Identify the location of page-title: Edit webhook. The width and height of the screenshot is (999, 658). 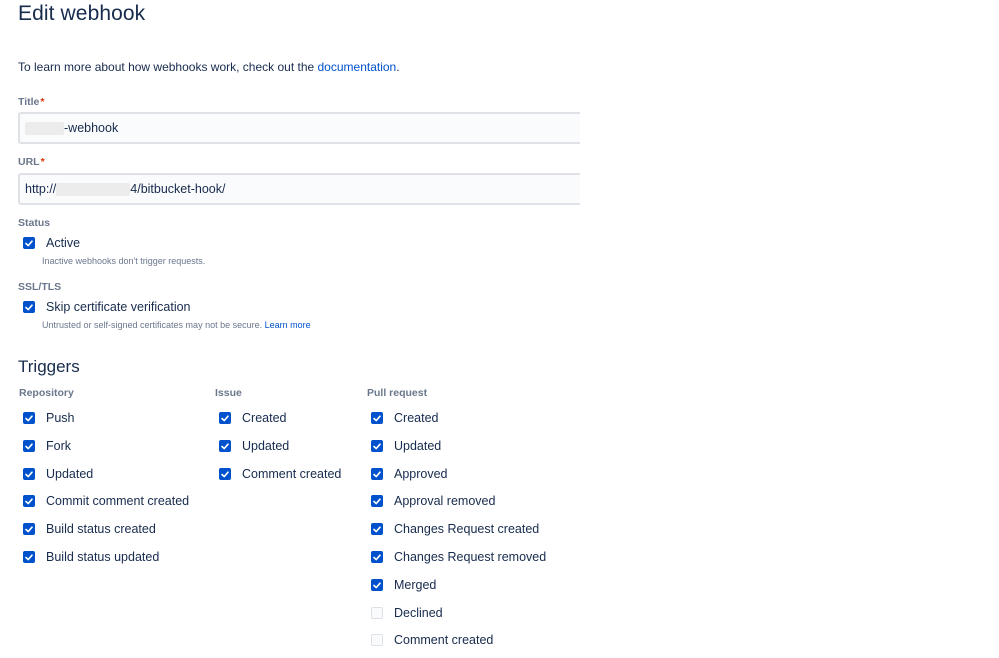
(82, 13).